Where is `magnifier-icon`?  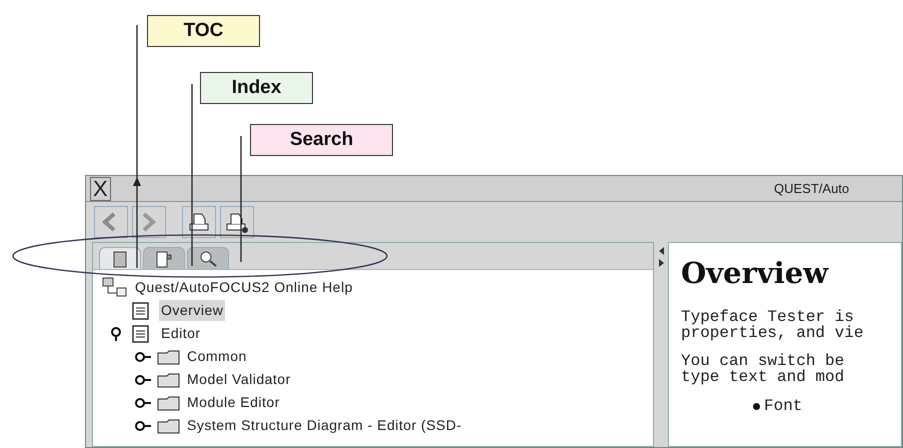 magnifier-icon is located at coordinates (208, 258).